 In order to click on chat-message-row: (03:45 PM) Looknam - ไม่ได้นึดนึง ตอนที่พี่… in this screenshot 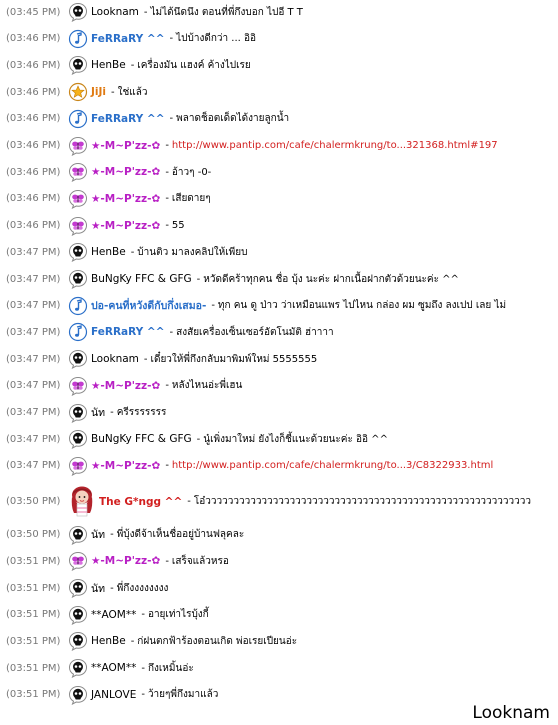, I will do `click(279, 12)`.